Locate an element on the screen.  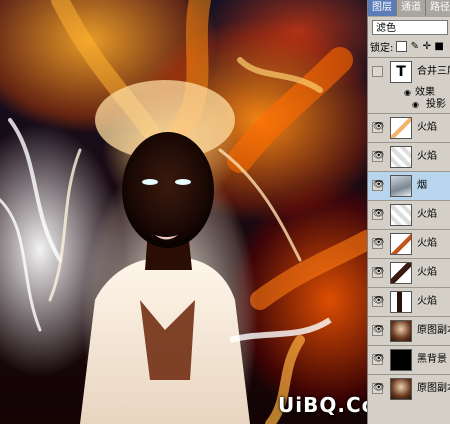
lock-row: 锁定: ✎ ✛ ■ is located at coordinates (407, 46).